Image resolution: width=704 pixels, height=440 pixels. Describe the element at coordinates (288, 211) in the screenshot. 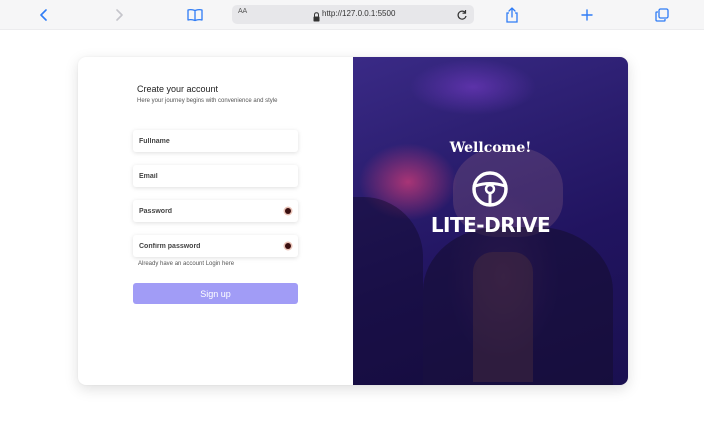

I see `show-password-eye-icon` at that location.